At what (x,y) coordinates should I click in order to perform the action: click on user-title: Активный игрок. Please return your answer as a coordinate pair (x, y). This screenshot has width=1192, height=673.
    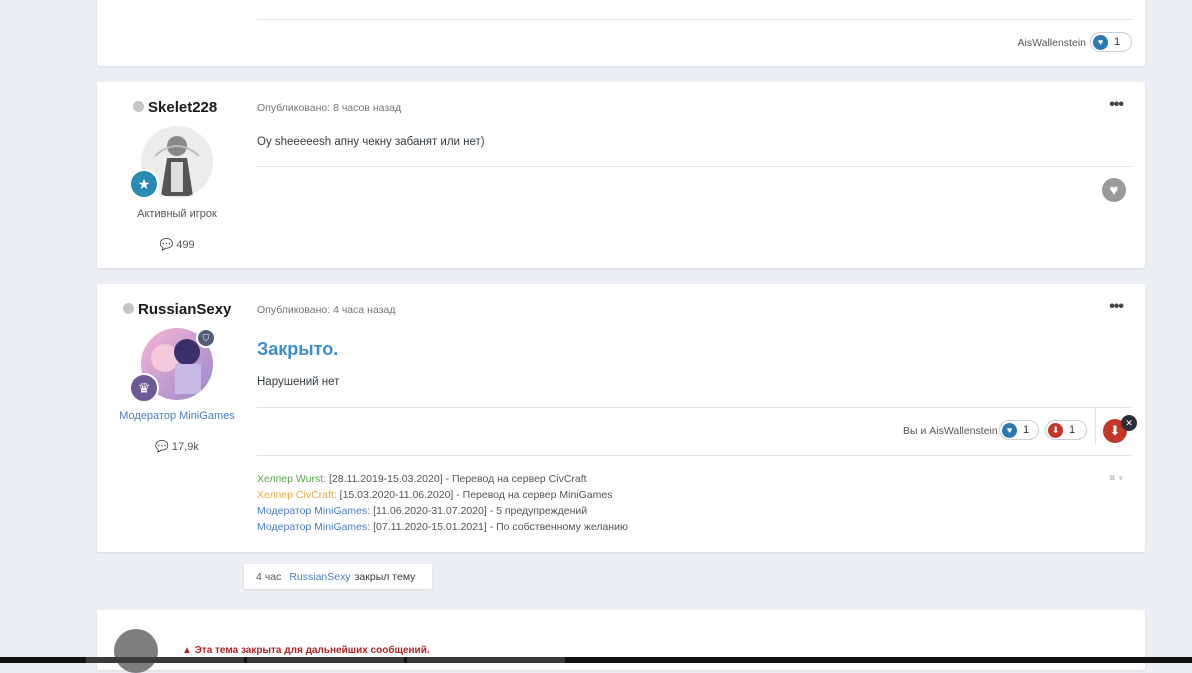
    Looking at the image, I should click on (177, 214).